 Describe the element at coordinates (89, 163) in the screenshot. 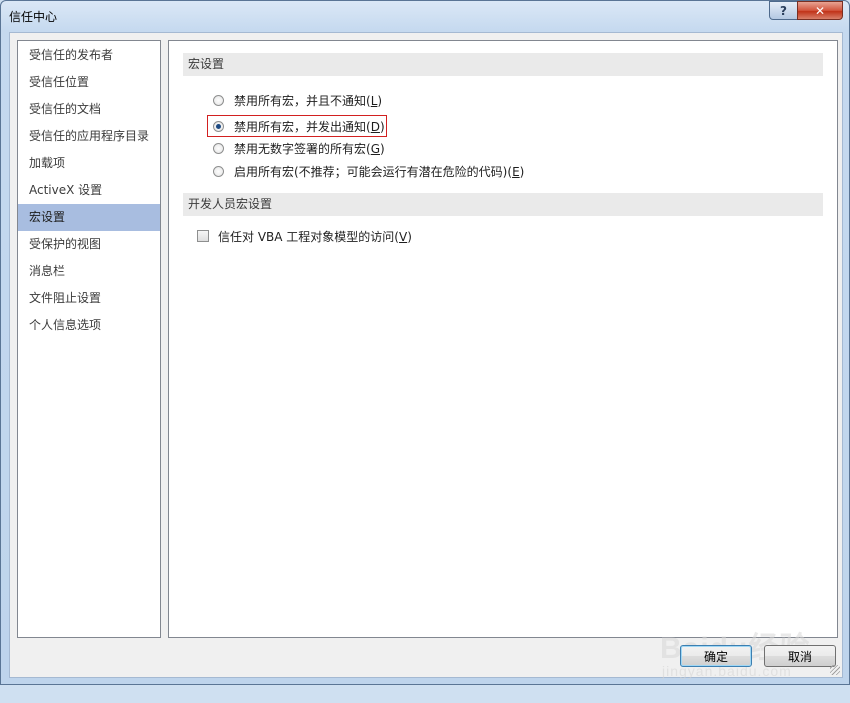

I see `sidebar-item-add-ins: 加载项` at that location.